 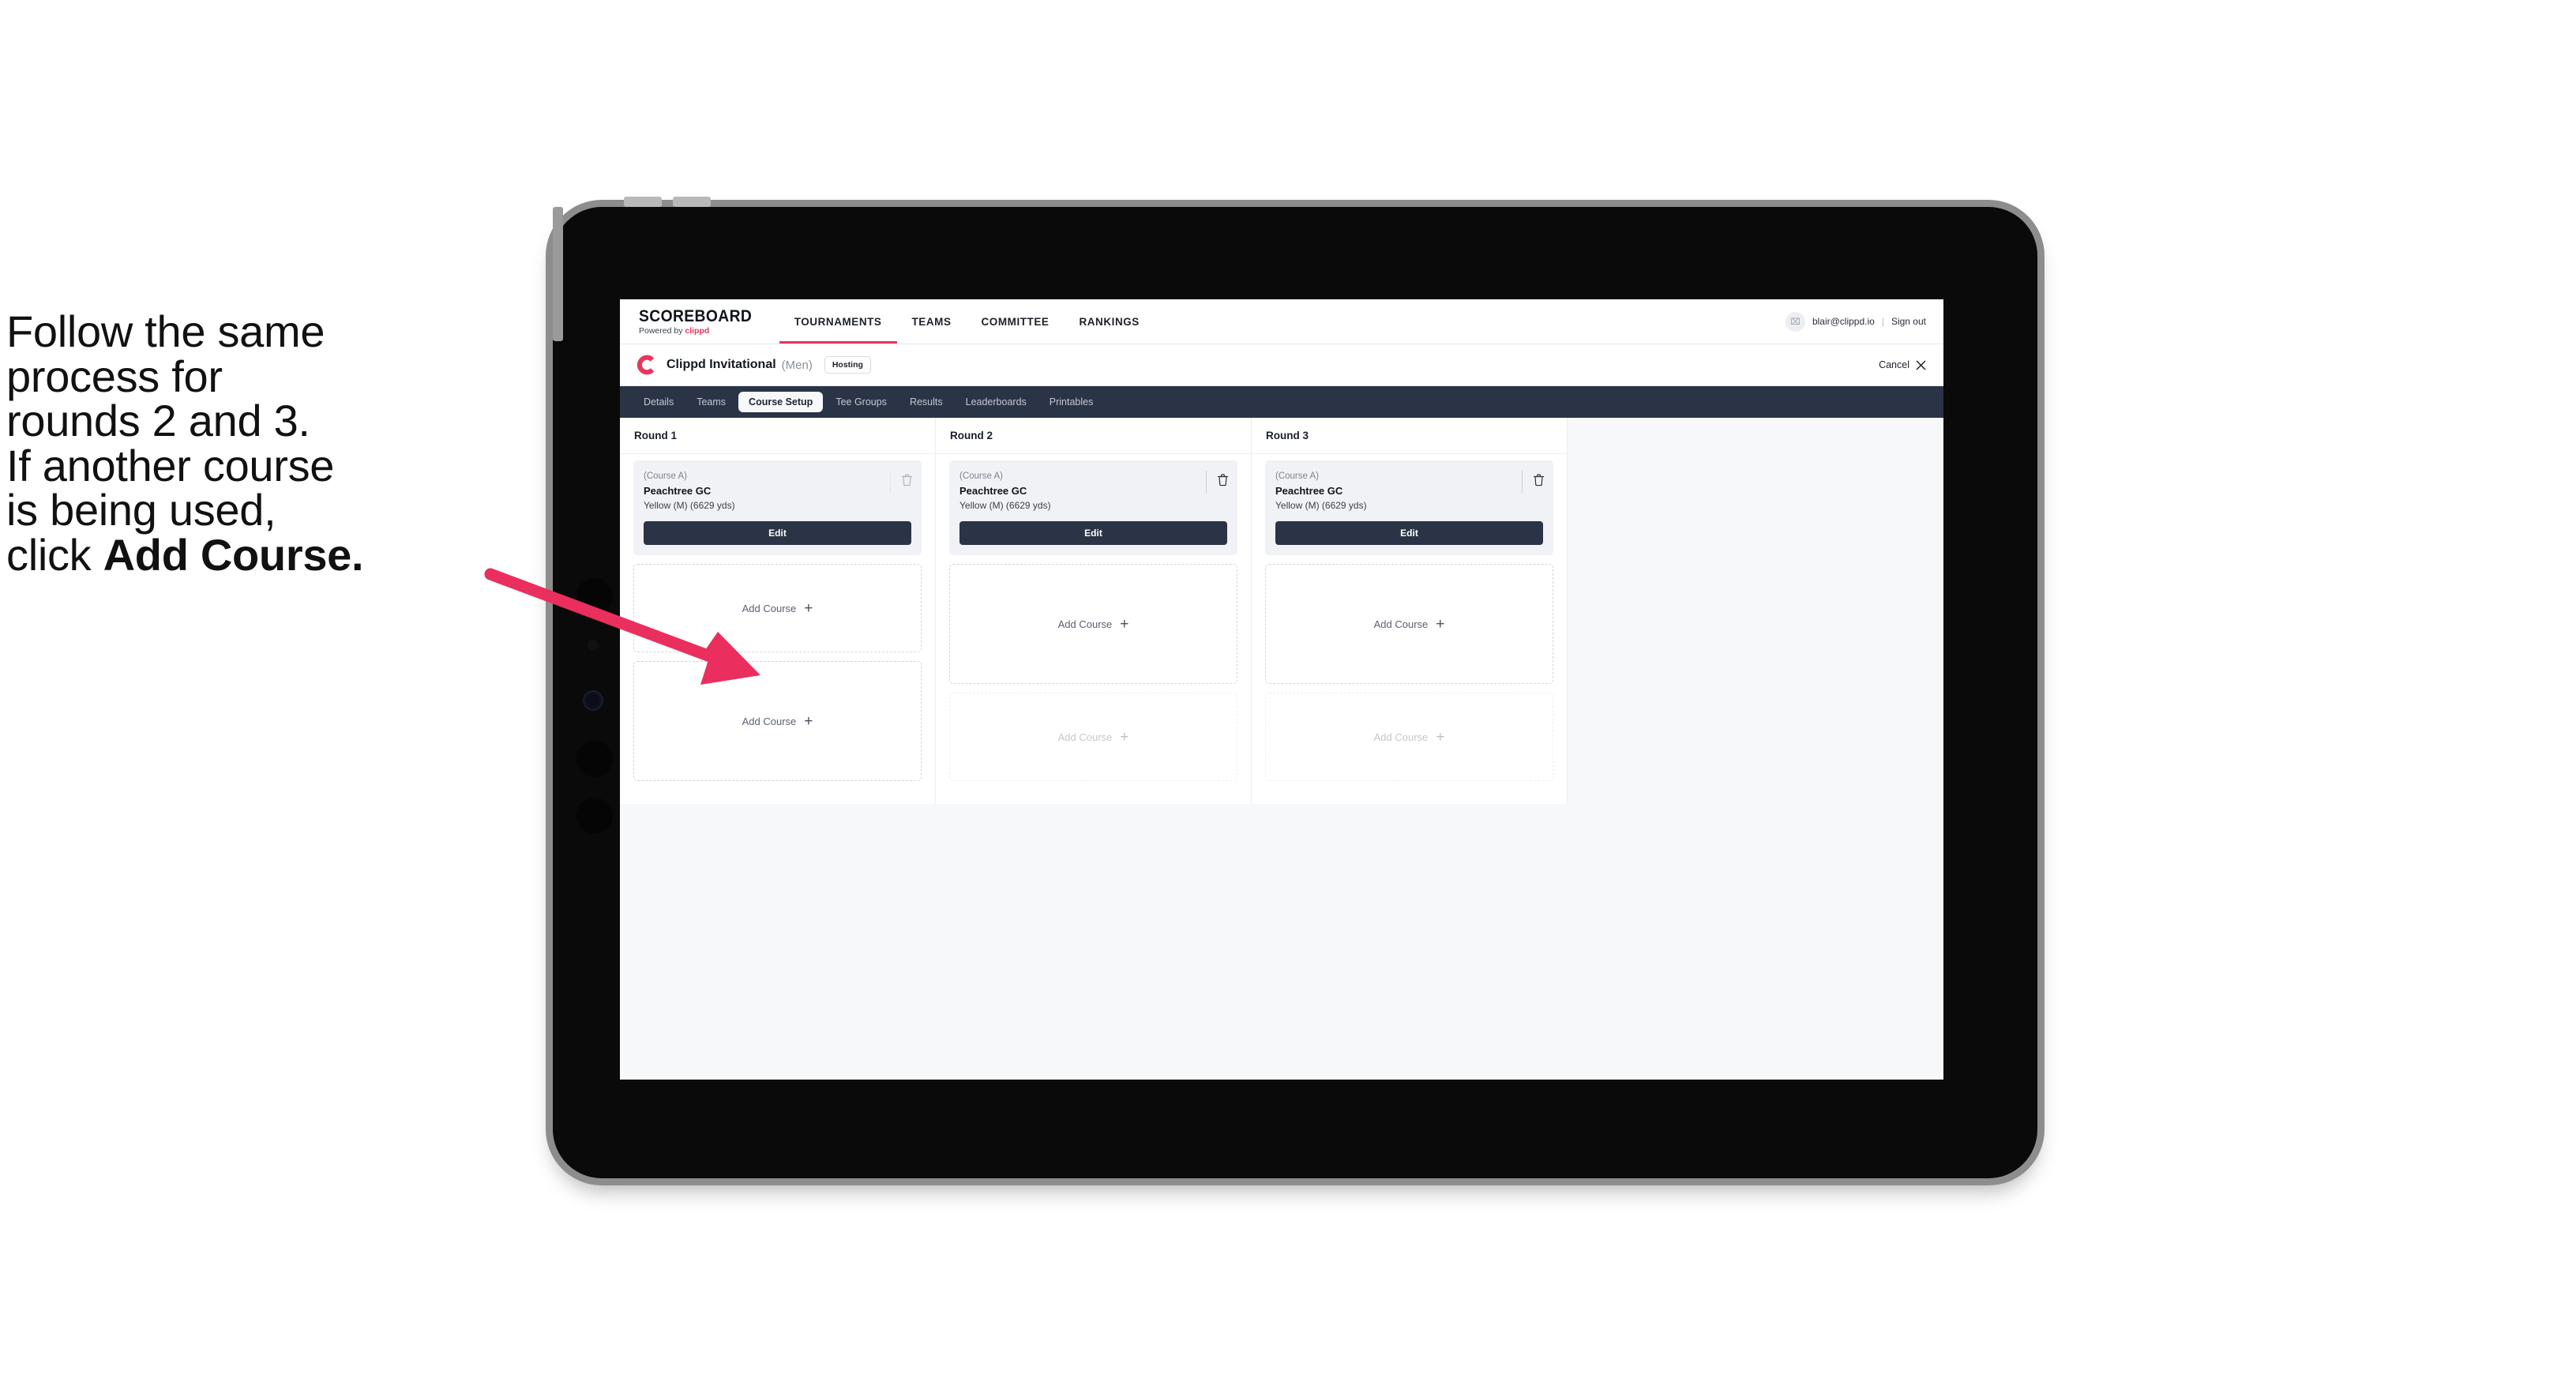 What do you see at coordinates (926, 402) in the screenshot?
I see `tab-results: Results` at bounding box center [926, 402].